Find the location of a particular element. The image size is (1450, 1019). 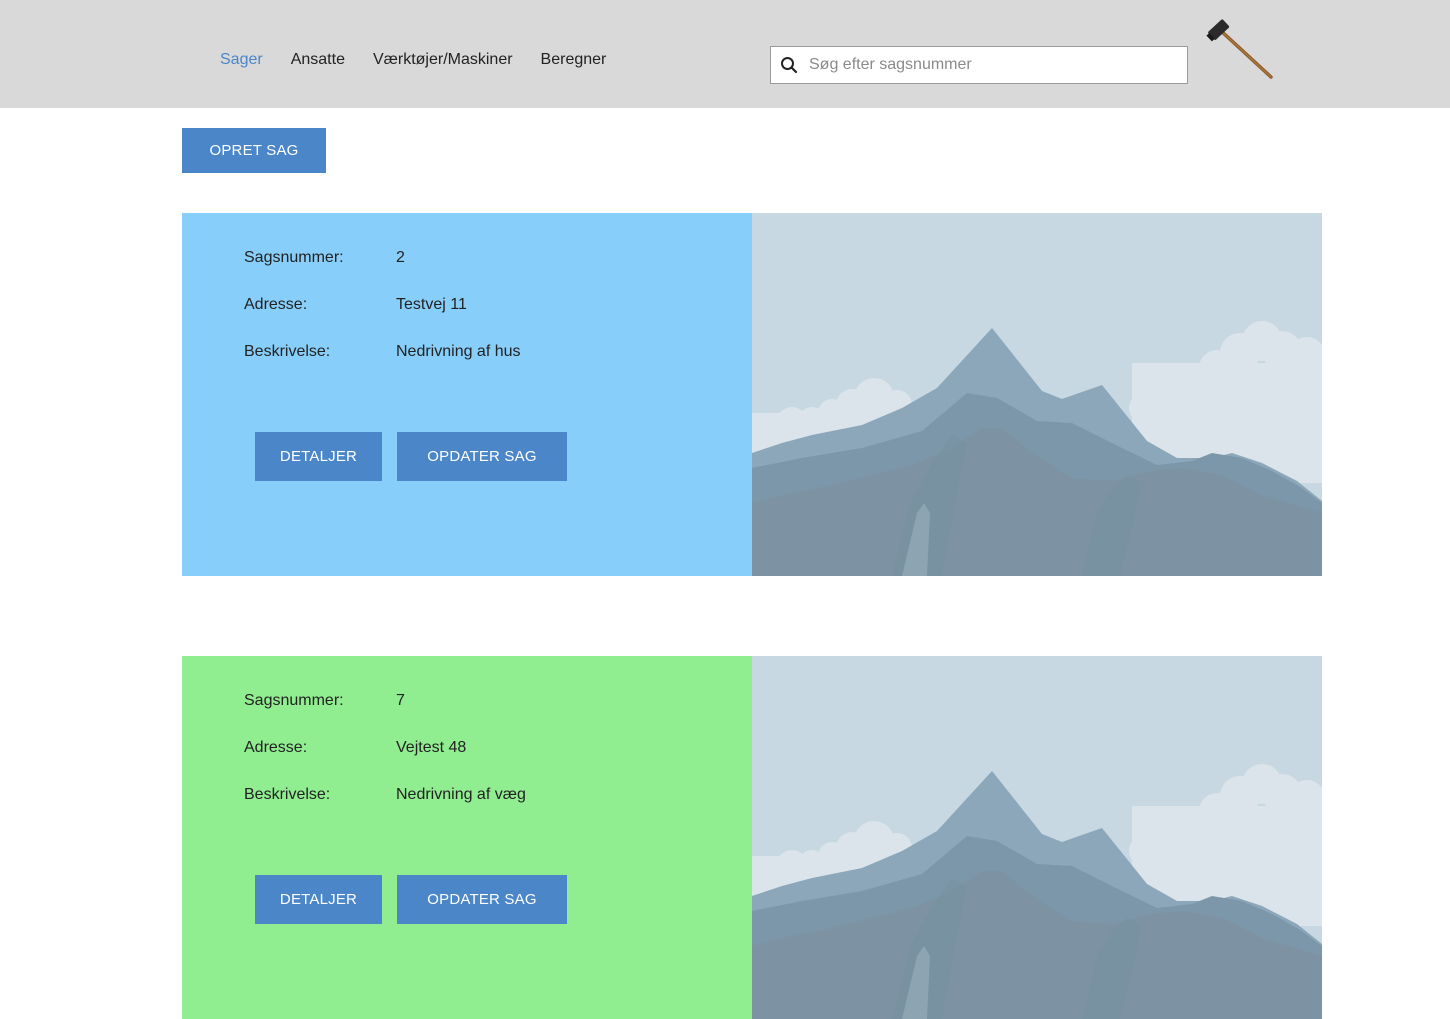

case-number-row: Sagsnummer: 2 is located at coordinates (324, 258).